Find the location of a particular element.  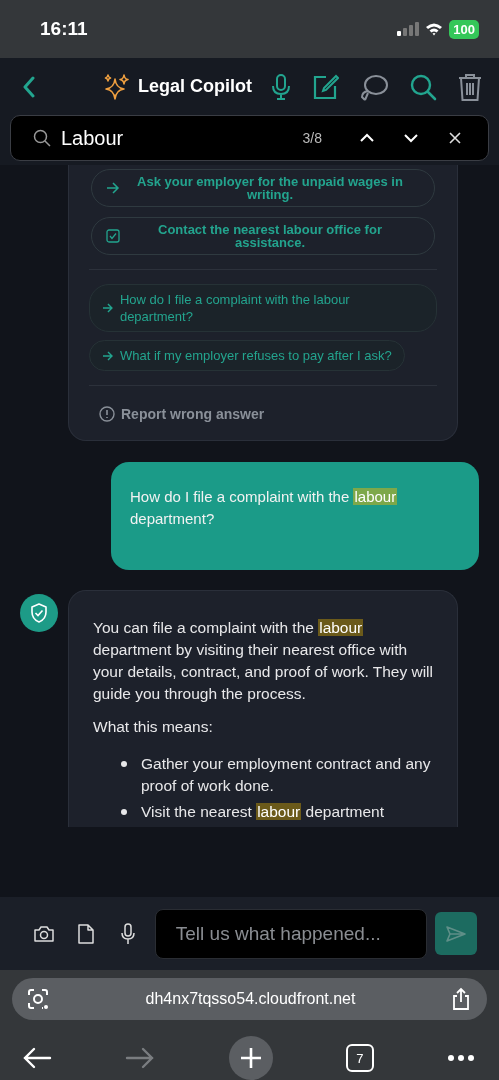

suggestion-chip: How do I file a complaint with the labour department? is located at coordinates (263, 308).